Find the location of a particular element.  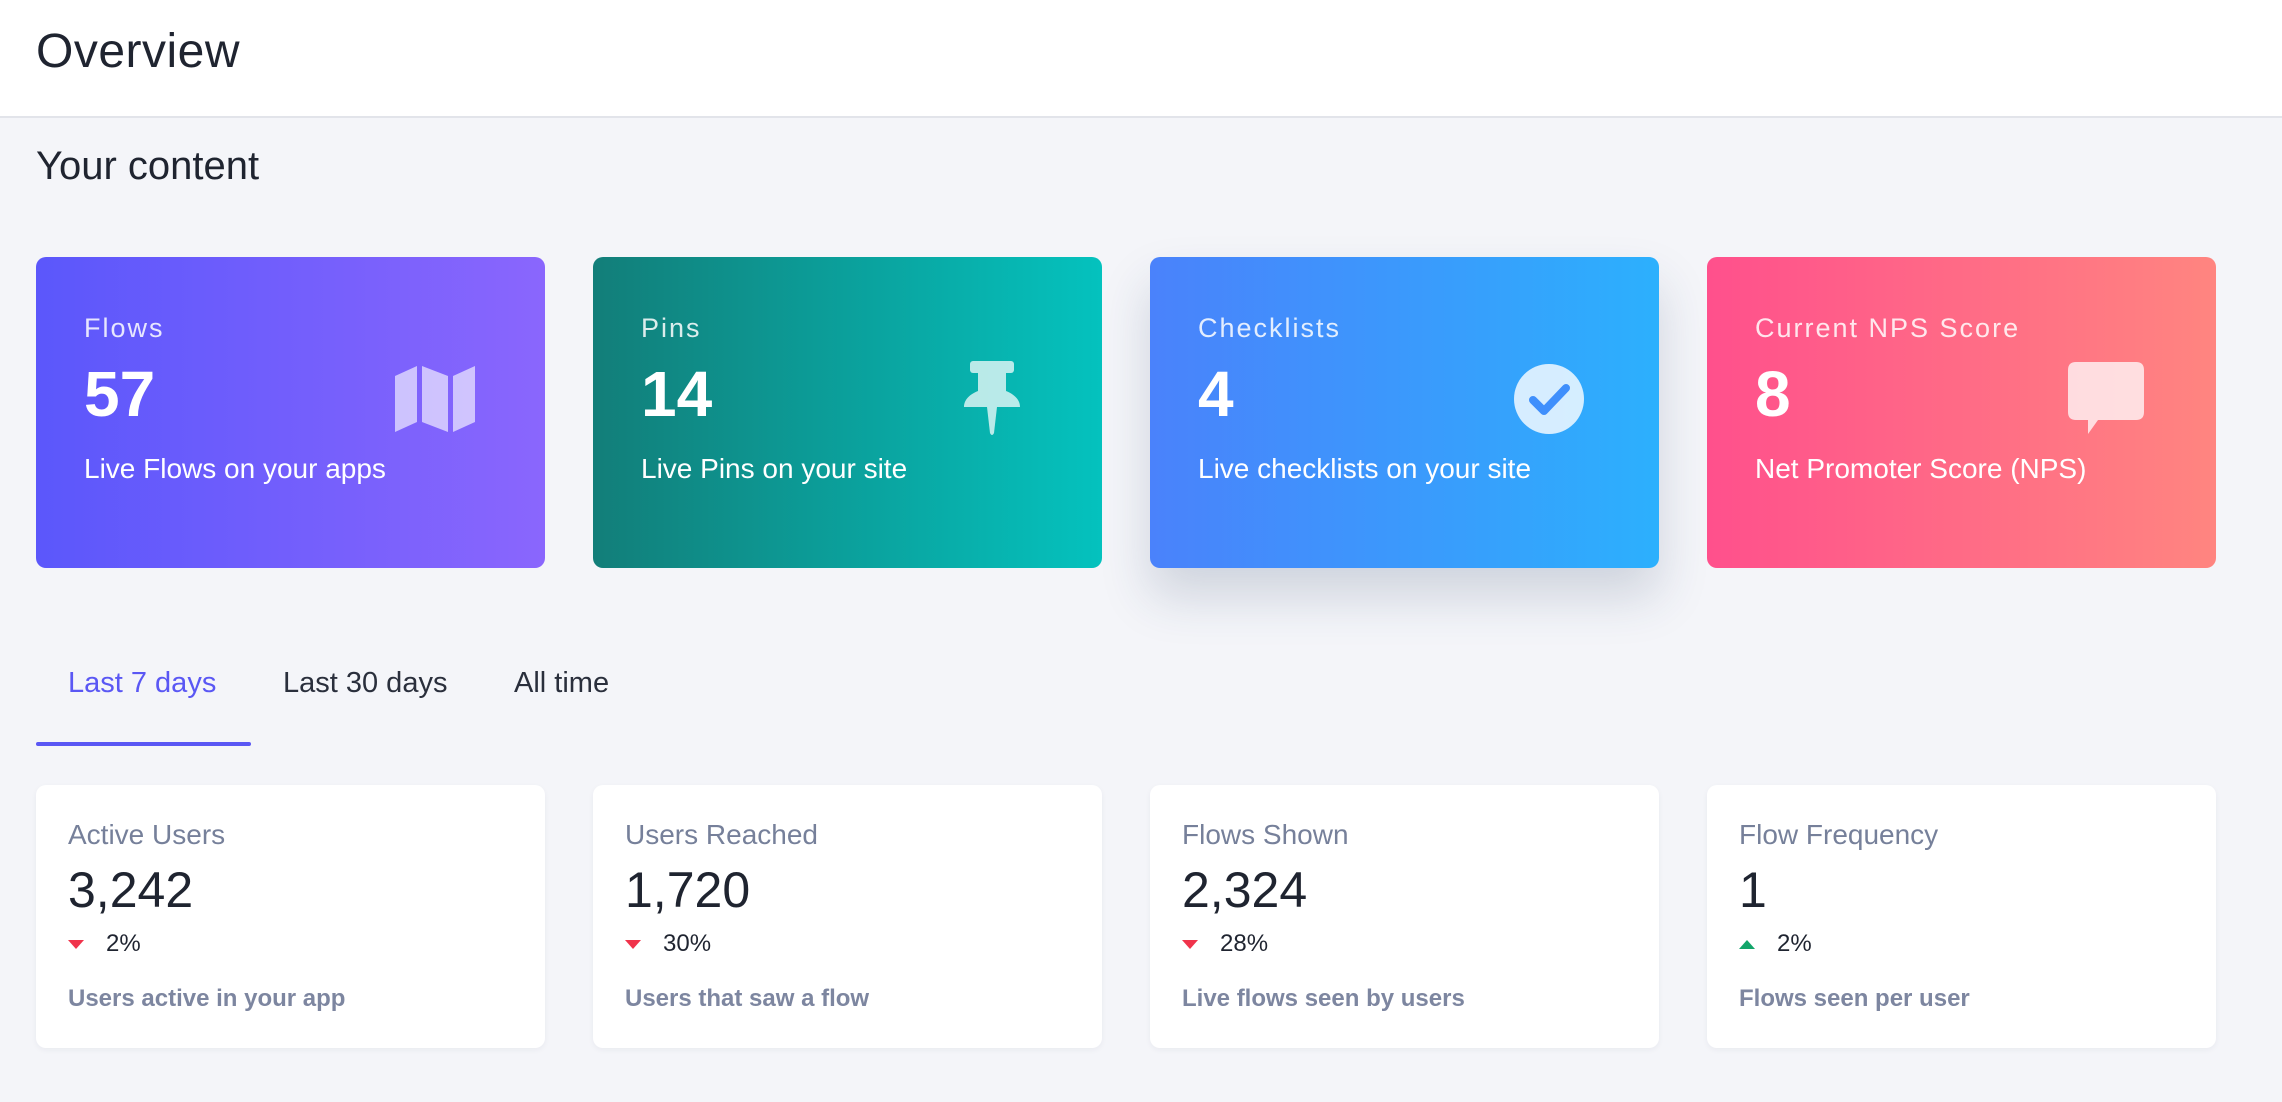

tab-last-7-days: Last 7 days is located at coordinates (142, 694).